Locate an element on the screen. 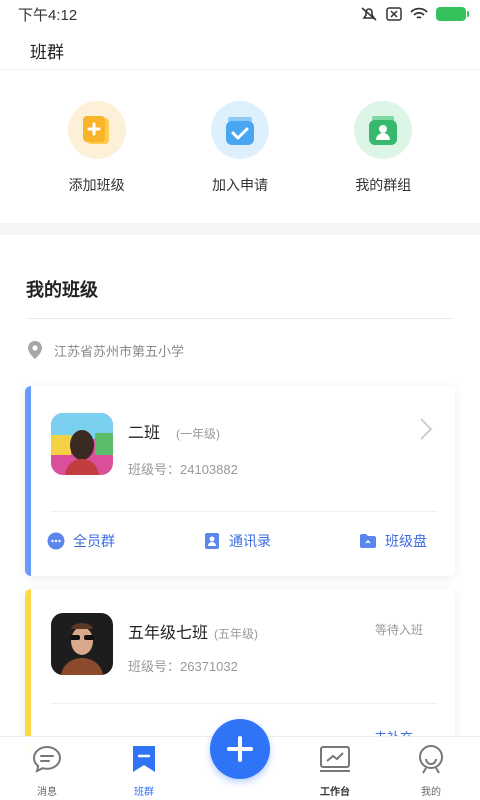  header: 班群 is located at coordinates (240, 49).